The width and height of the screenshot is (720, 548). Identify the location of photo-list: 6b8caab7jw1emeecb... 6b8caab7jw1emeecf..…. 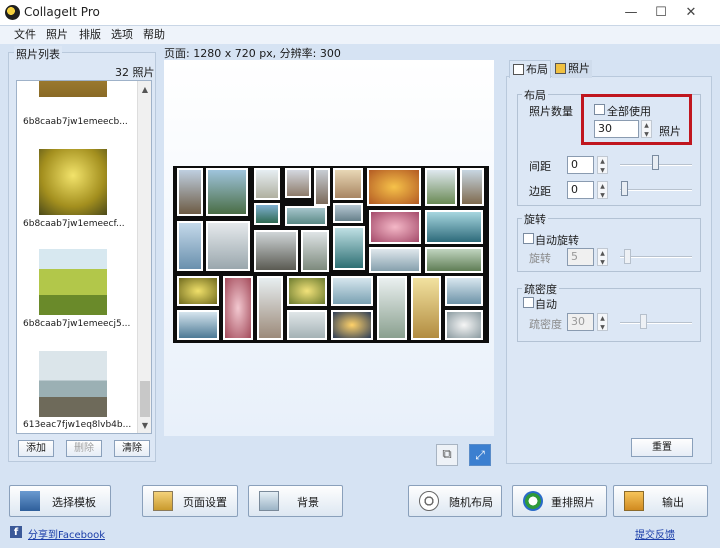
(84, 257).